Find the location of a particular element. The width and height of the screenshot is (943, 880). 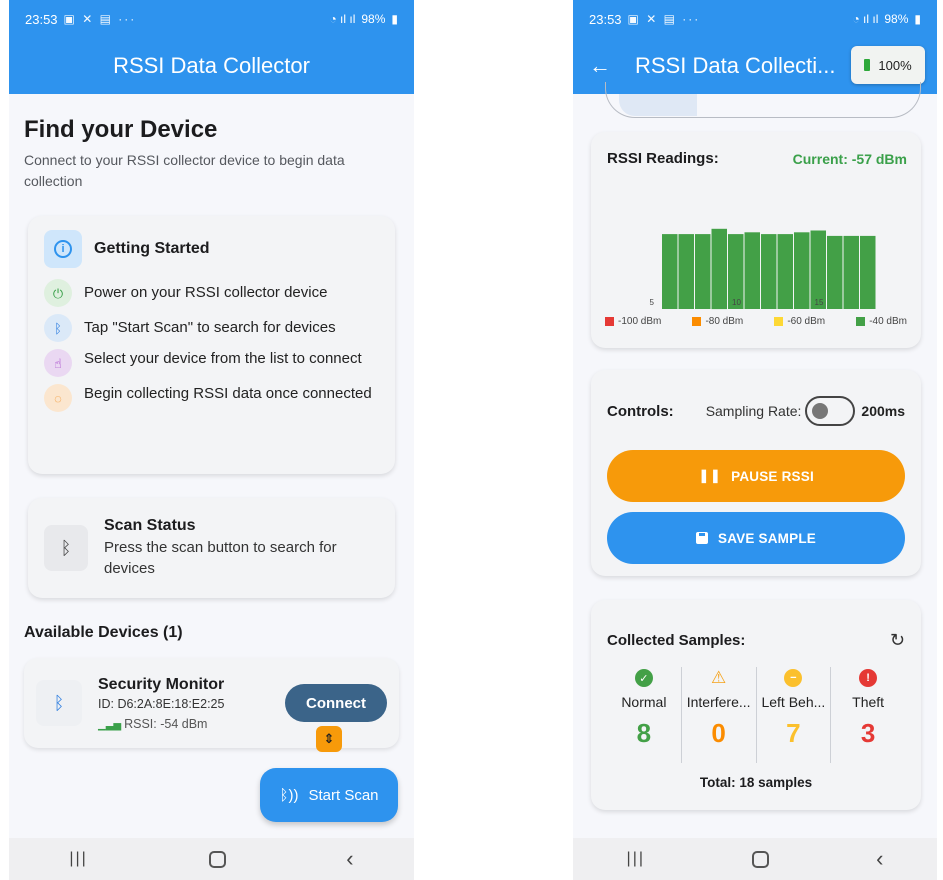

getting-started-title: Getting Started is located at coordinates (152, 248).